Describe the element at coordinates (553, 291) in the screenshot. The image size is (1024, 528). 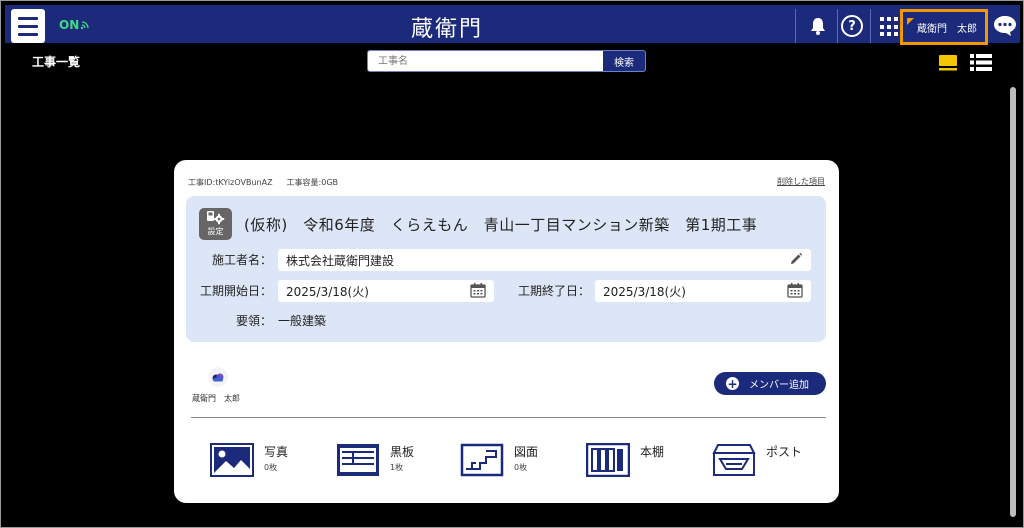
I see `end-date-label: 工期終了日：` at that location.